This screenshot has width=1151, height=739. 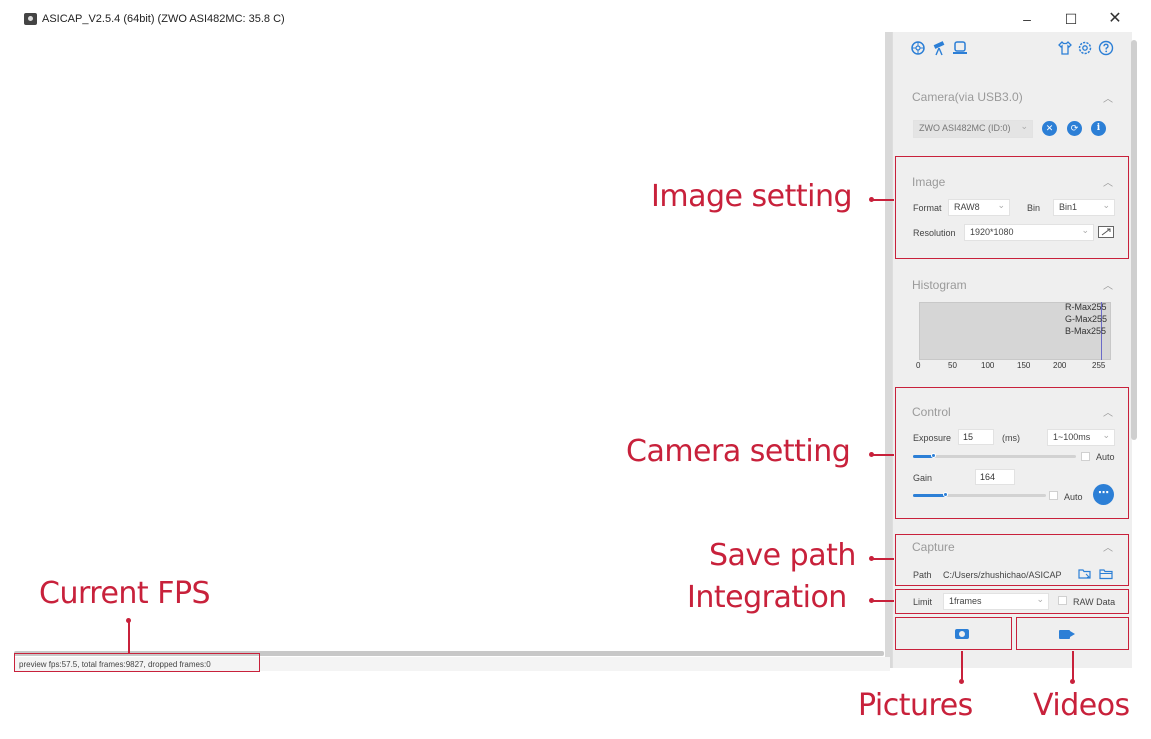 I want to click on histogram-legend-g: G-Max255, so click(x=1086, y=319).